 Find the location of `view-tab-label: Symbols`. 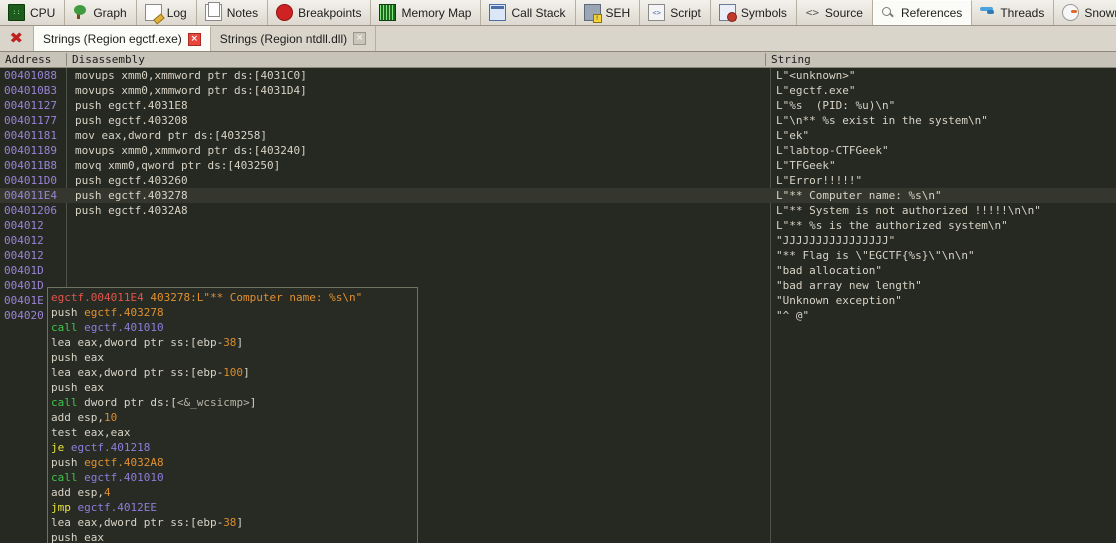

view-tab-label: Symbols is located at coordinates (763, 12).